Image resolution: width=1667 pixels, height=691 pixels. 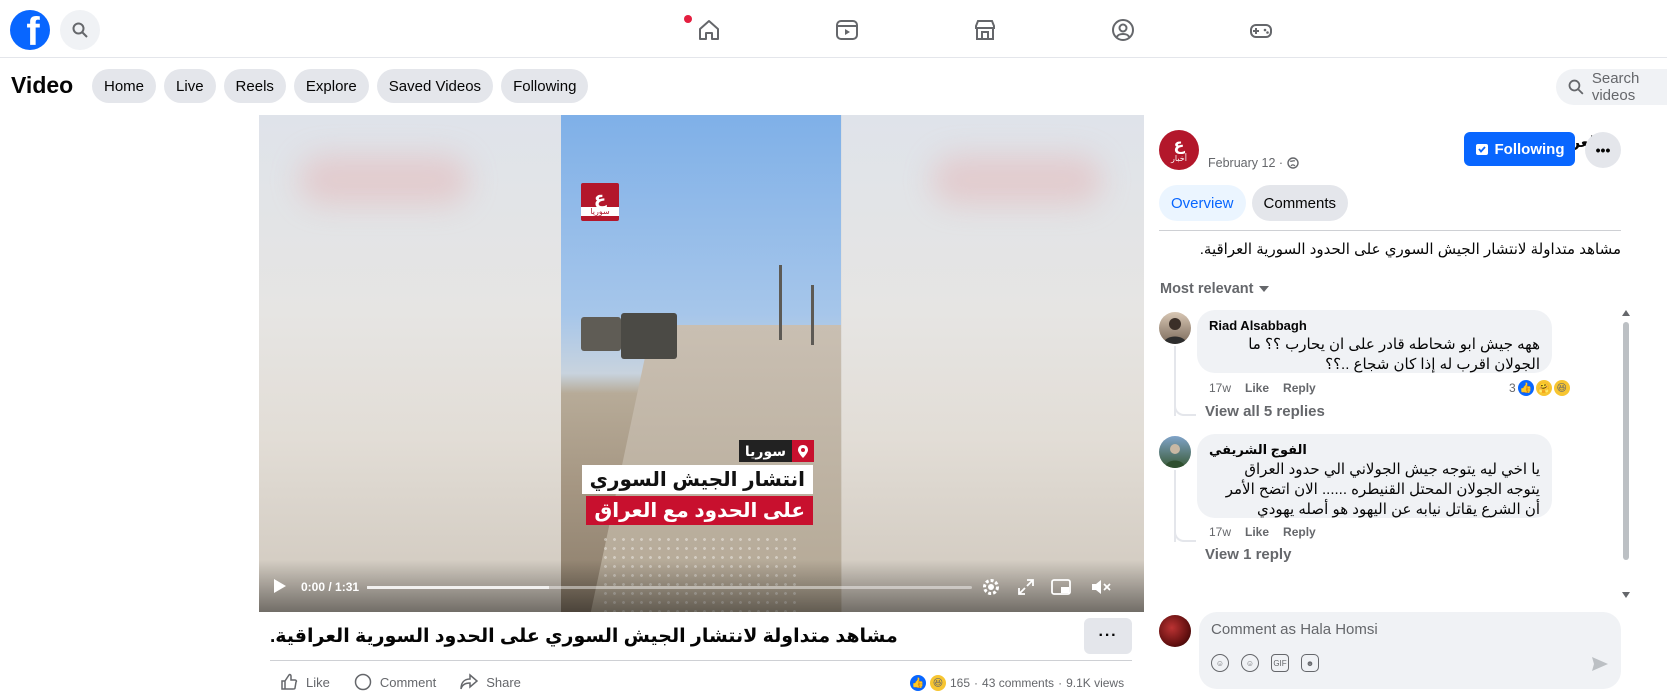 I want to click on share-icon, so click(x=469, y=681).